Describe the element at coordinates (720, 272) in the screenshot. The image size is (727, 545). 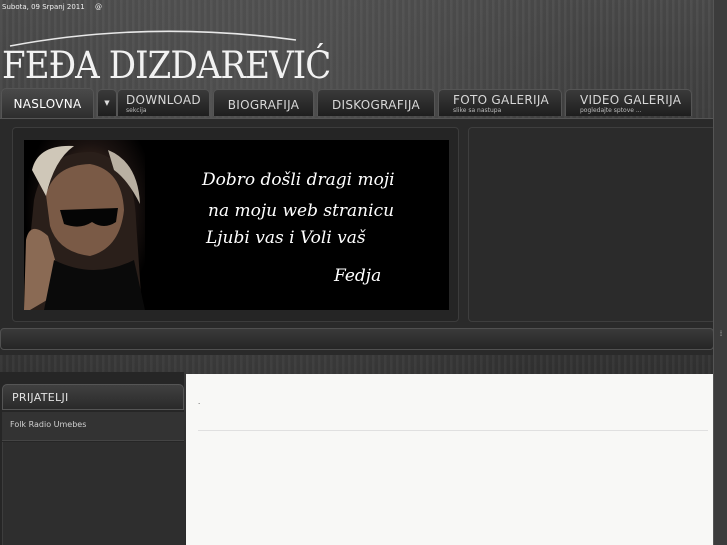
I see `vertical-scrollbar: ⁞` at that location.